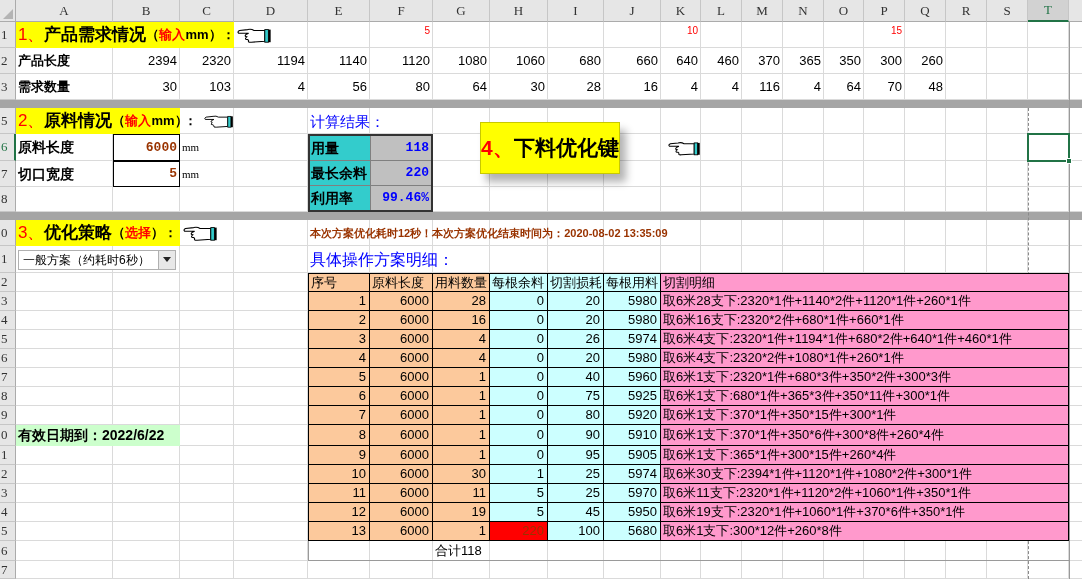 This screenshot has width=1082, height=580. I want to click on length-cell-text: 1060, so click(530, 61).